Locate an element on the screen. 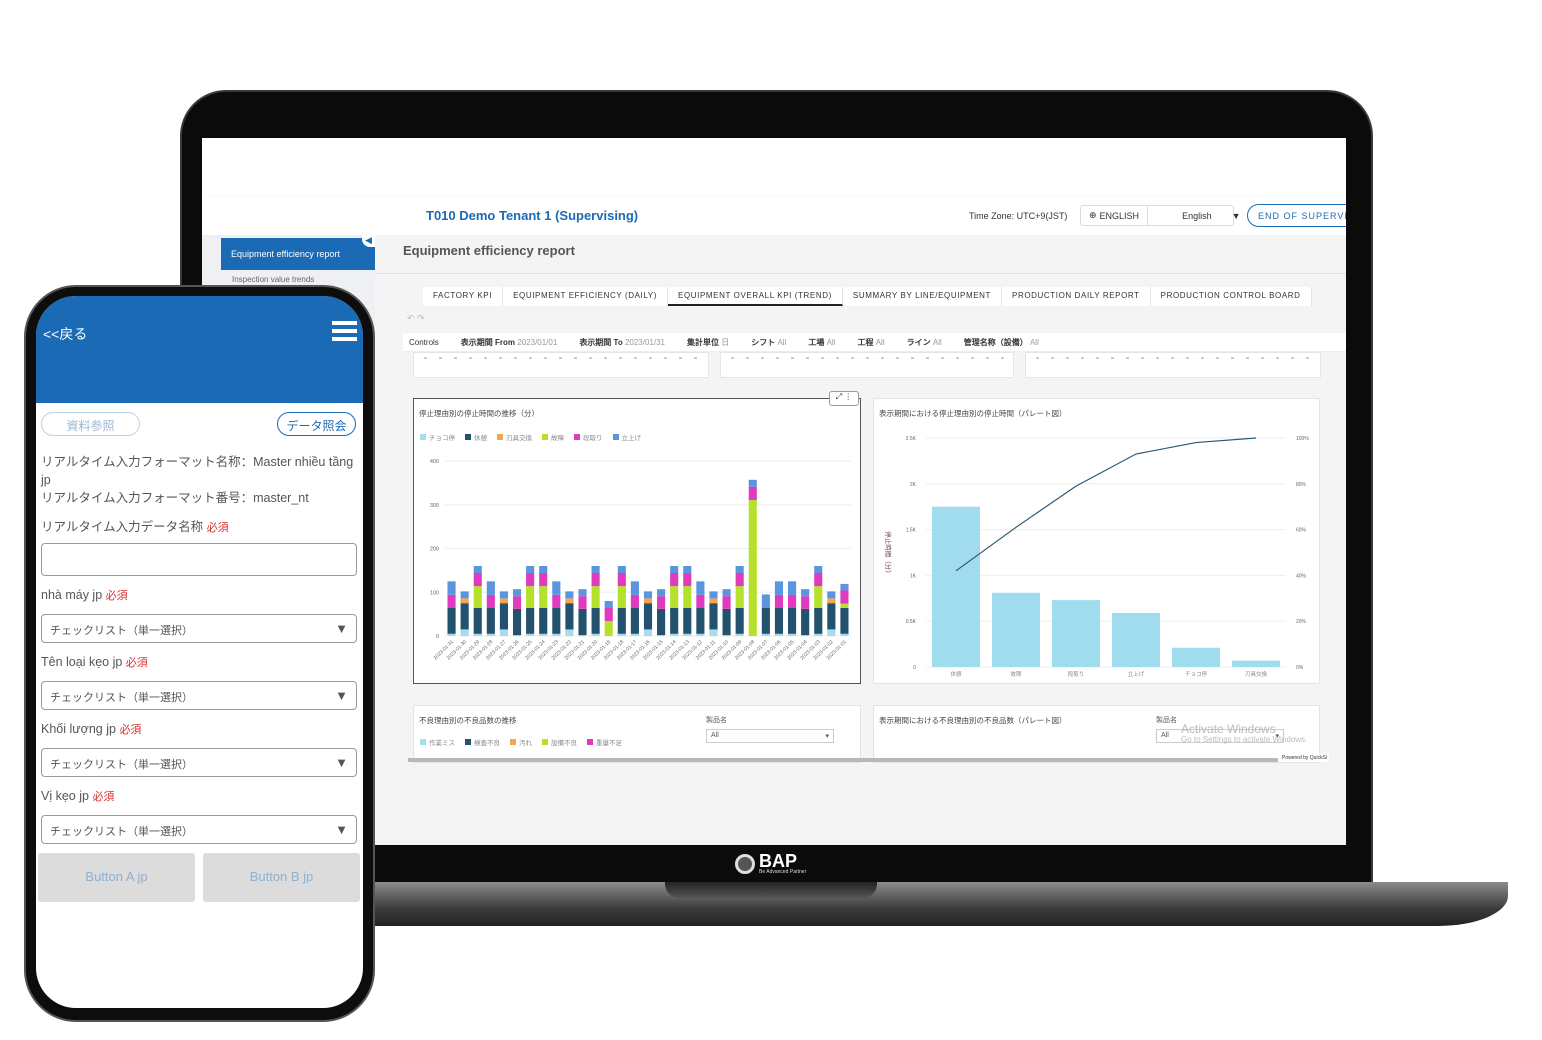 This screenshot has width=1542, height=1040. data-inquiry-button: データ照会 is located at coordinates (316, 424).